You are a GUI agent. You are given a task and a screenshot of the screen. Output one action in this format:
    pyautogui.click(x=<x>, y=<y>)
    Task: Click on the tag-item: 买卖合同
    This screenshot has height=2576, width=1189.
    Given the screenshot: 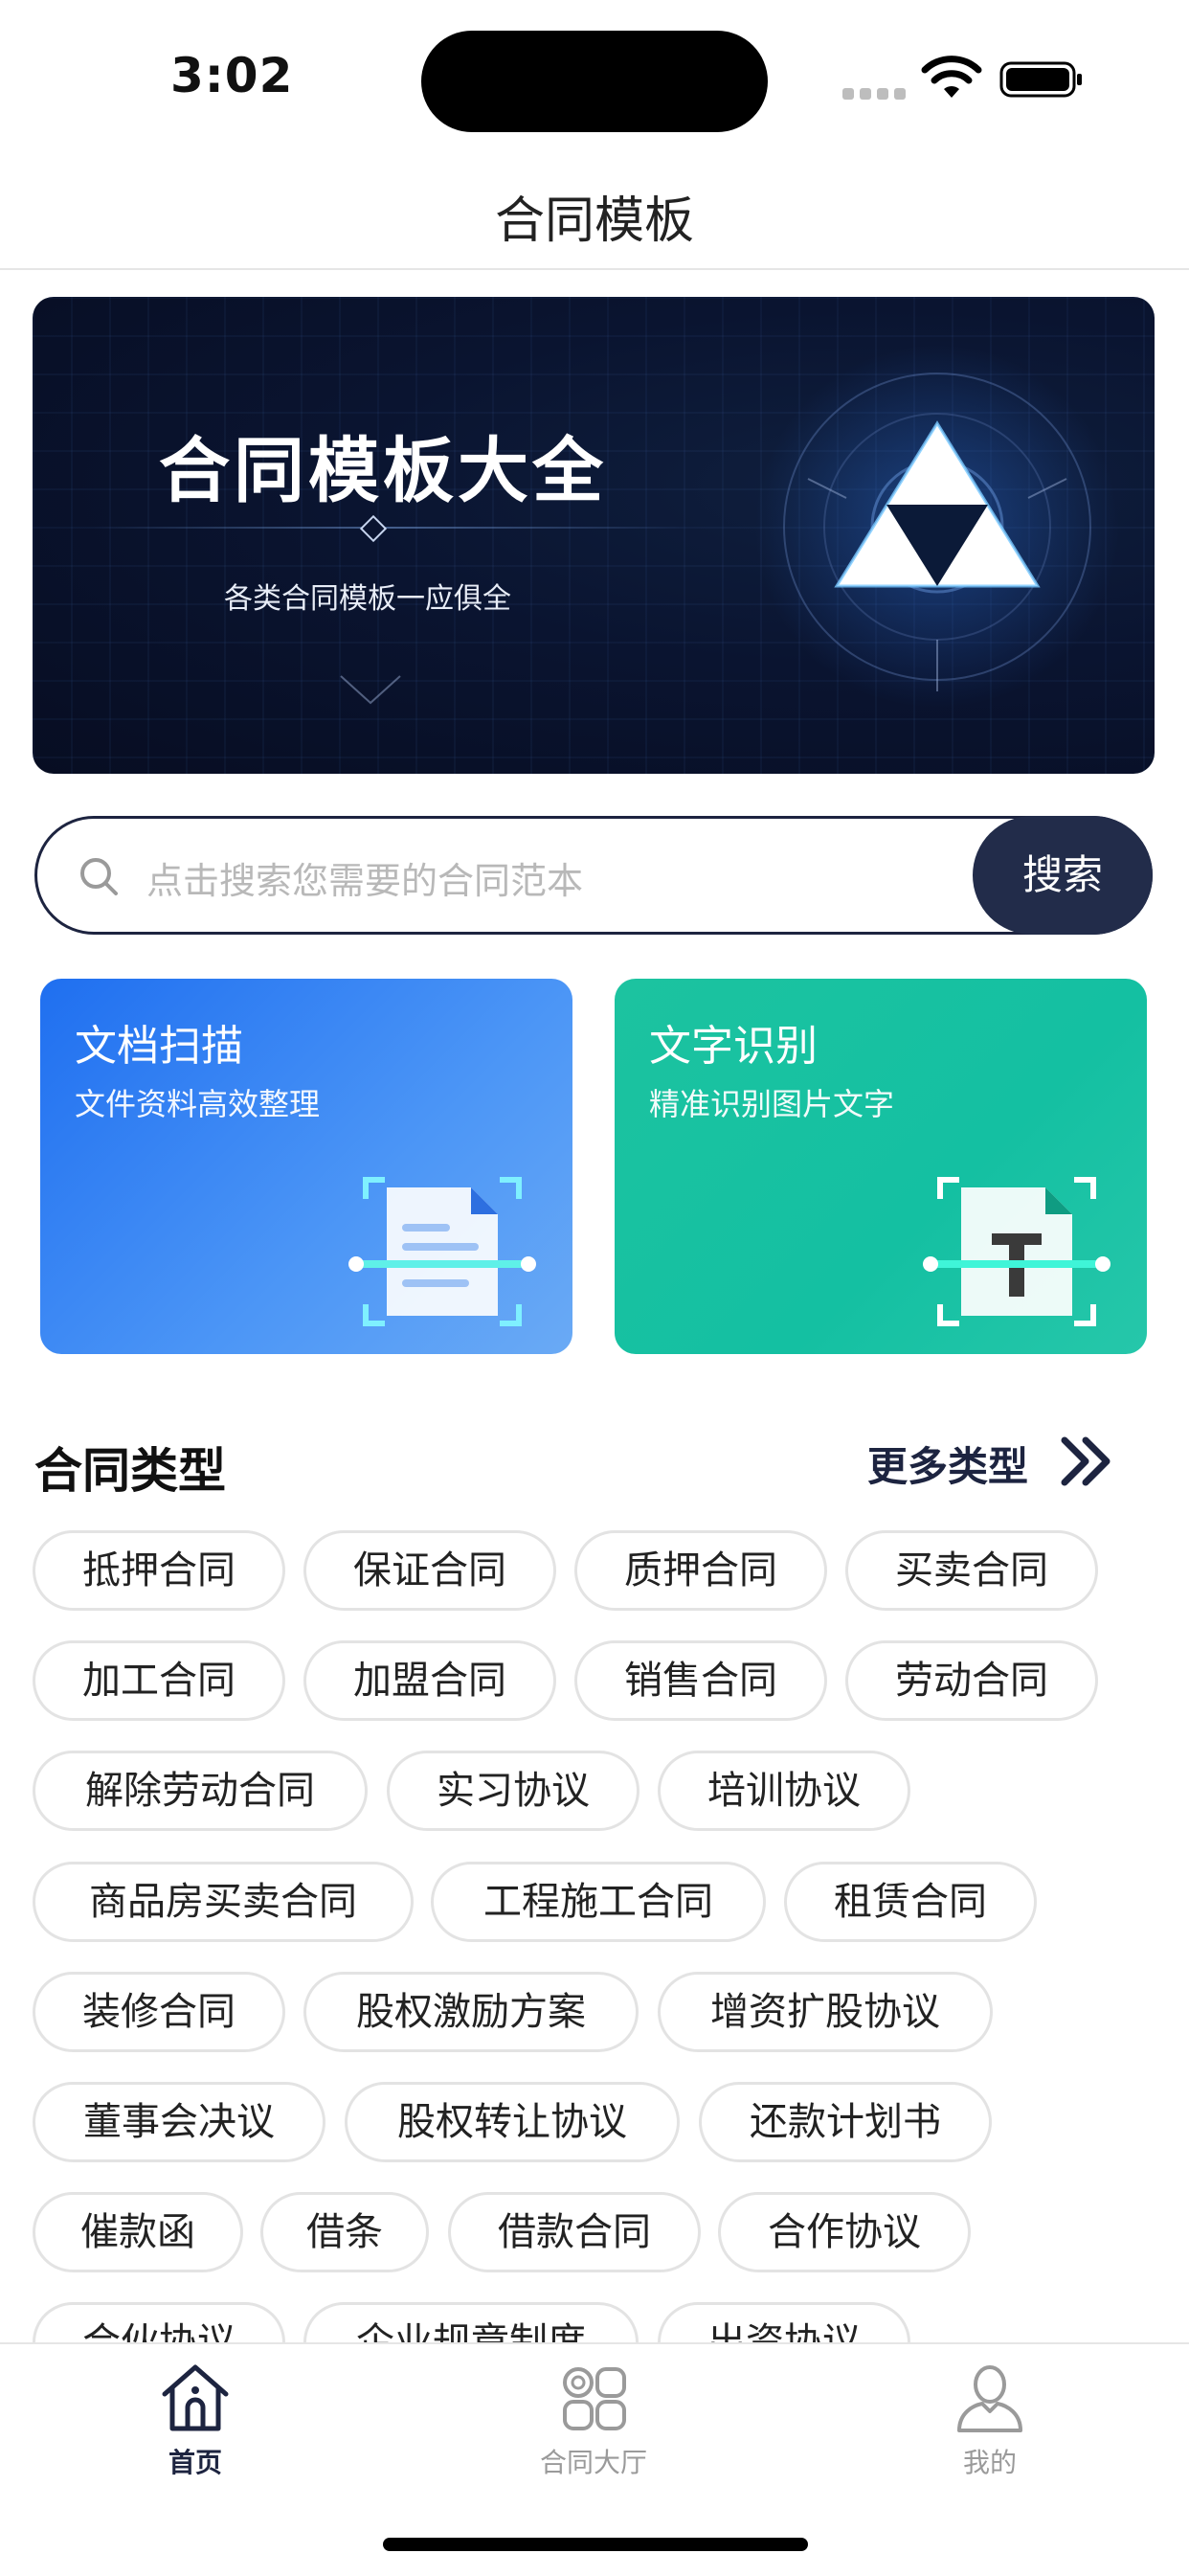 What is the action you would take?
    pyautogui.click(x=971, y=1570)
    